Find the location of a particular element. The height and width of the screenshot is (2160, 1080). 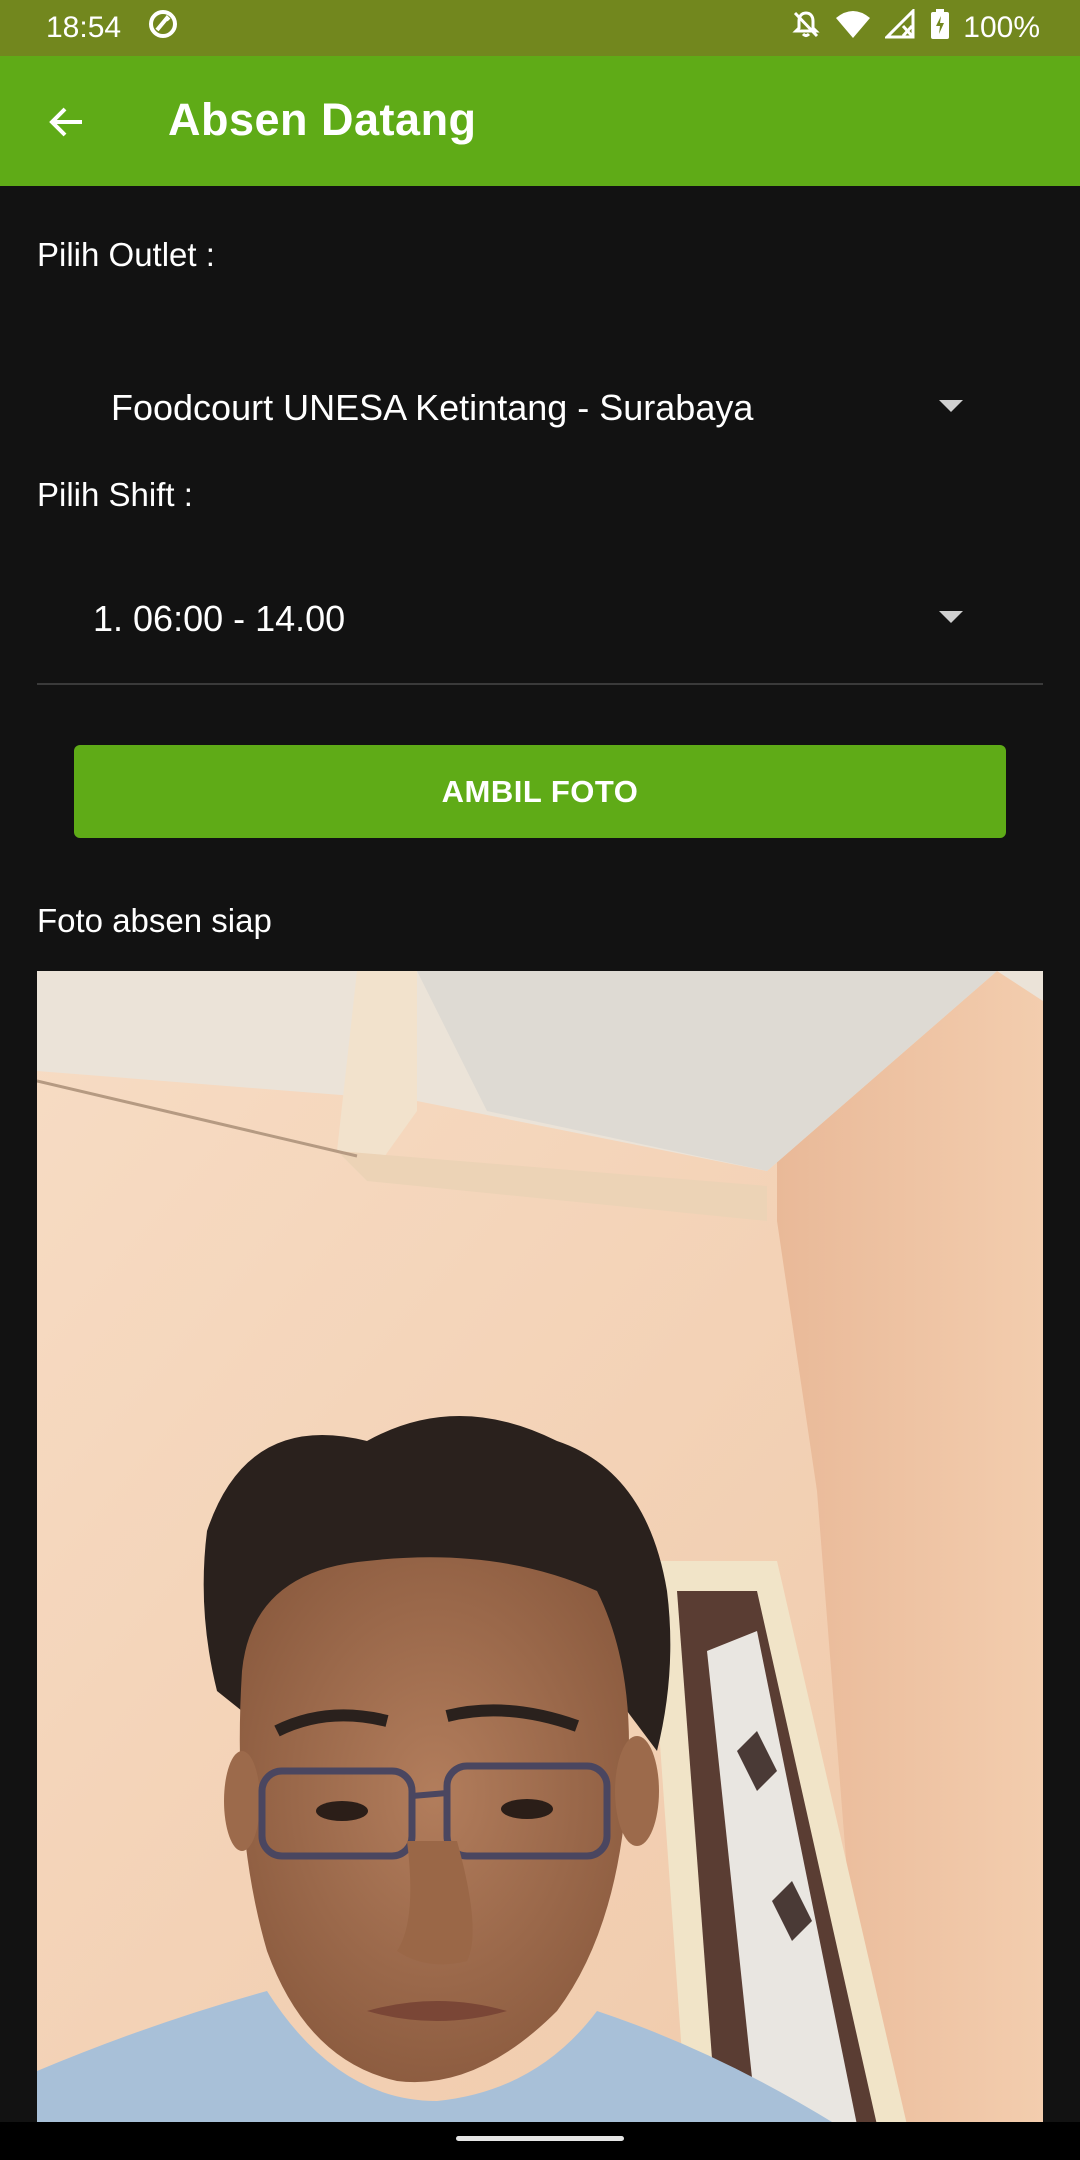

home-gesture-handle is located at coordinates (540, 2138).